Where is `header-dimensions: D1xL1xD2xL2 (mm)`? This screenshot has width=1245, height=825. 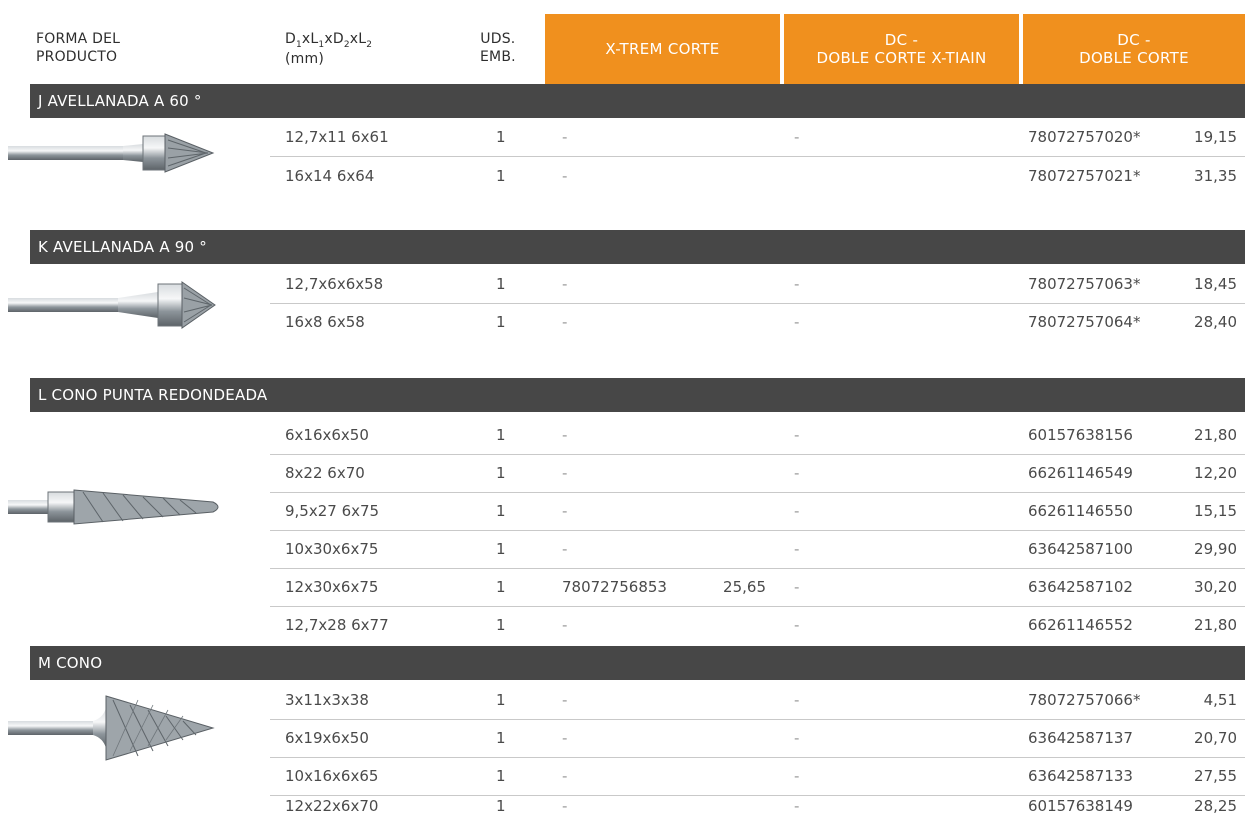 header-dimensions: D1xL1xD2xL2 (mm) is located at coordinates (329, 49).